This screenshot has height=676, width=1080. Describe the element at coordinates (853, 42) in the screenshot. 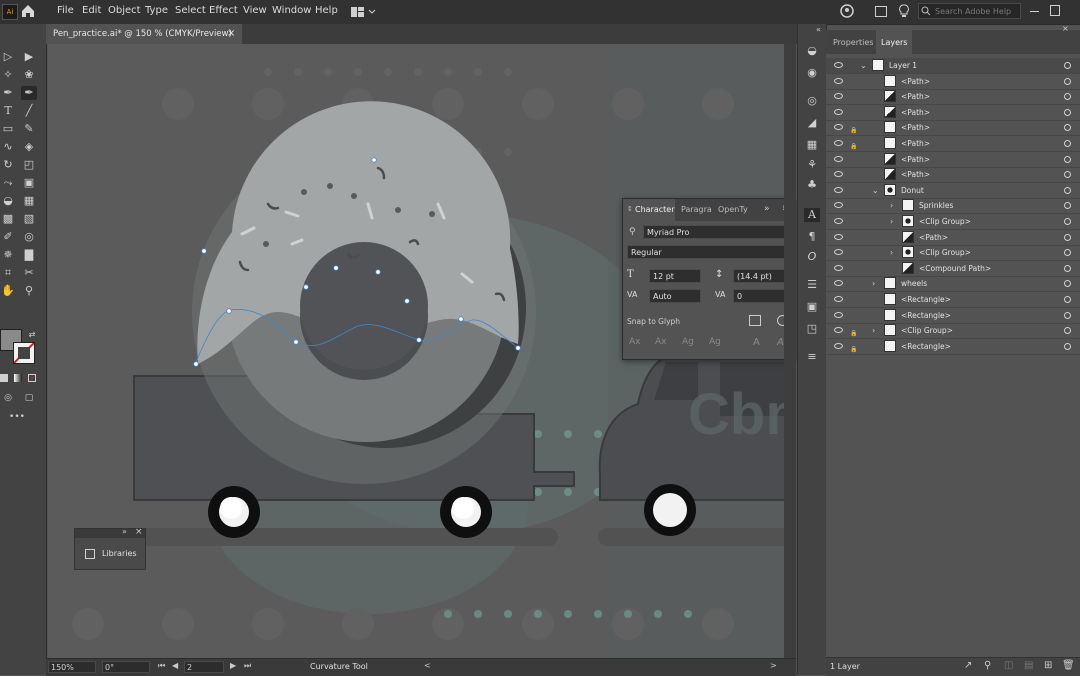

I see `tab-properties: Properties` at that location.